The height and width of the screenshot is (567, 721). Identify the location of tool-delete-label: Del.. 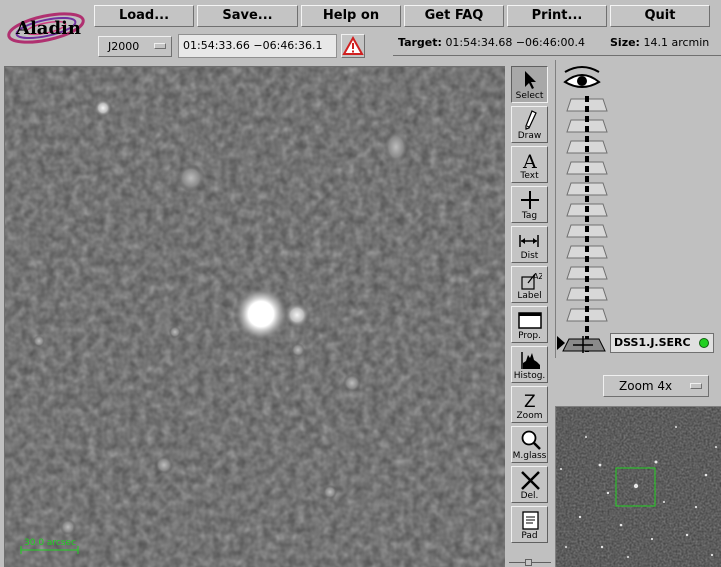
(529, 496).